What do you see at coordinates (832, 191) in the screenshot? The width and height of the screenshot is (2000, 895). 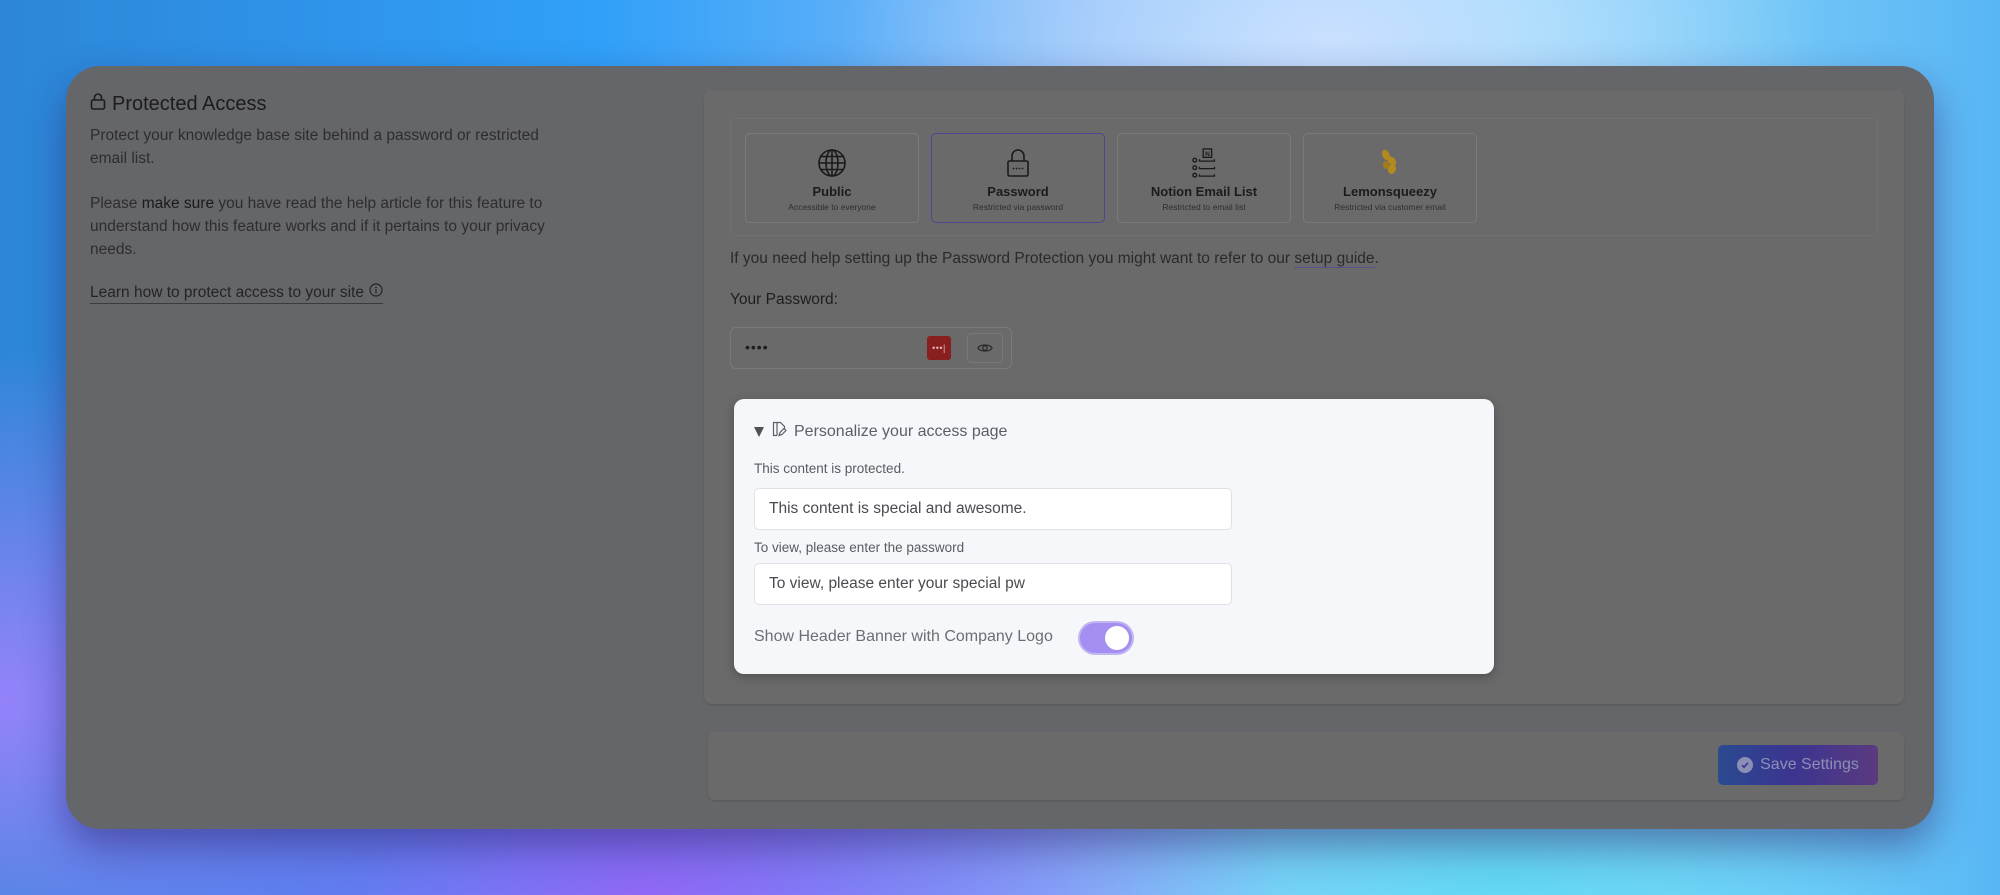 I see `option-name: Public` at bounding box center [832, 191].